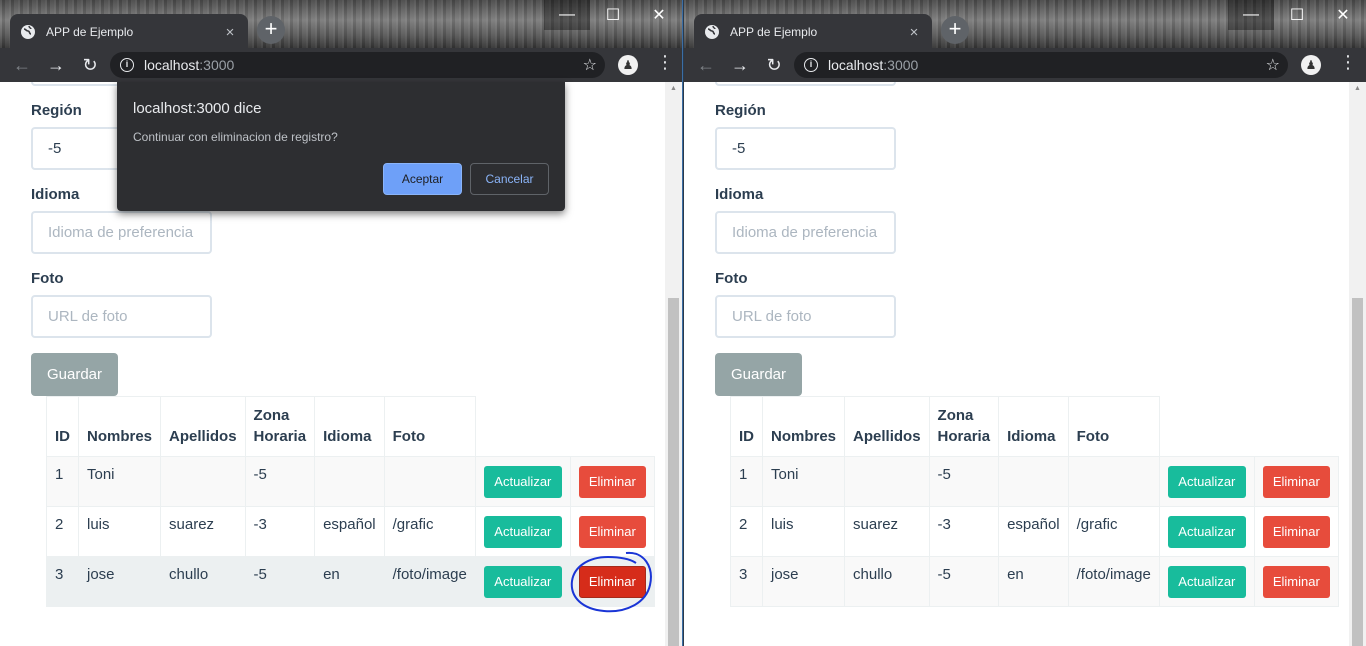 This screenshot has height=646, width=1366. I want to click on title-bar: APP de Ejemplo × + — ☐ ✕, so click(1025, 25).